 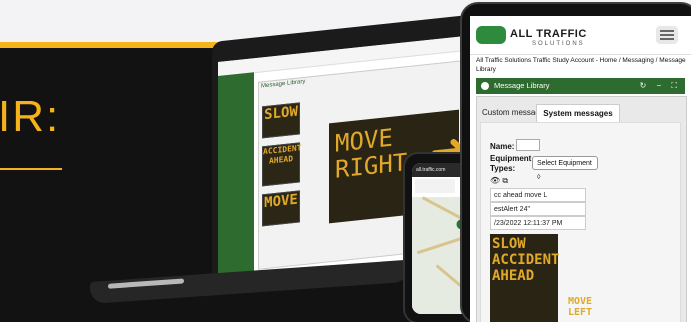 I want to click on laptop-preview-accident: ACCIDENT AHEAD, so click(x=282, y=164).